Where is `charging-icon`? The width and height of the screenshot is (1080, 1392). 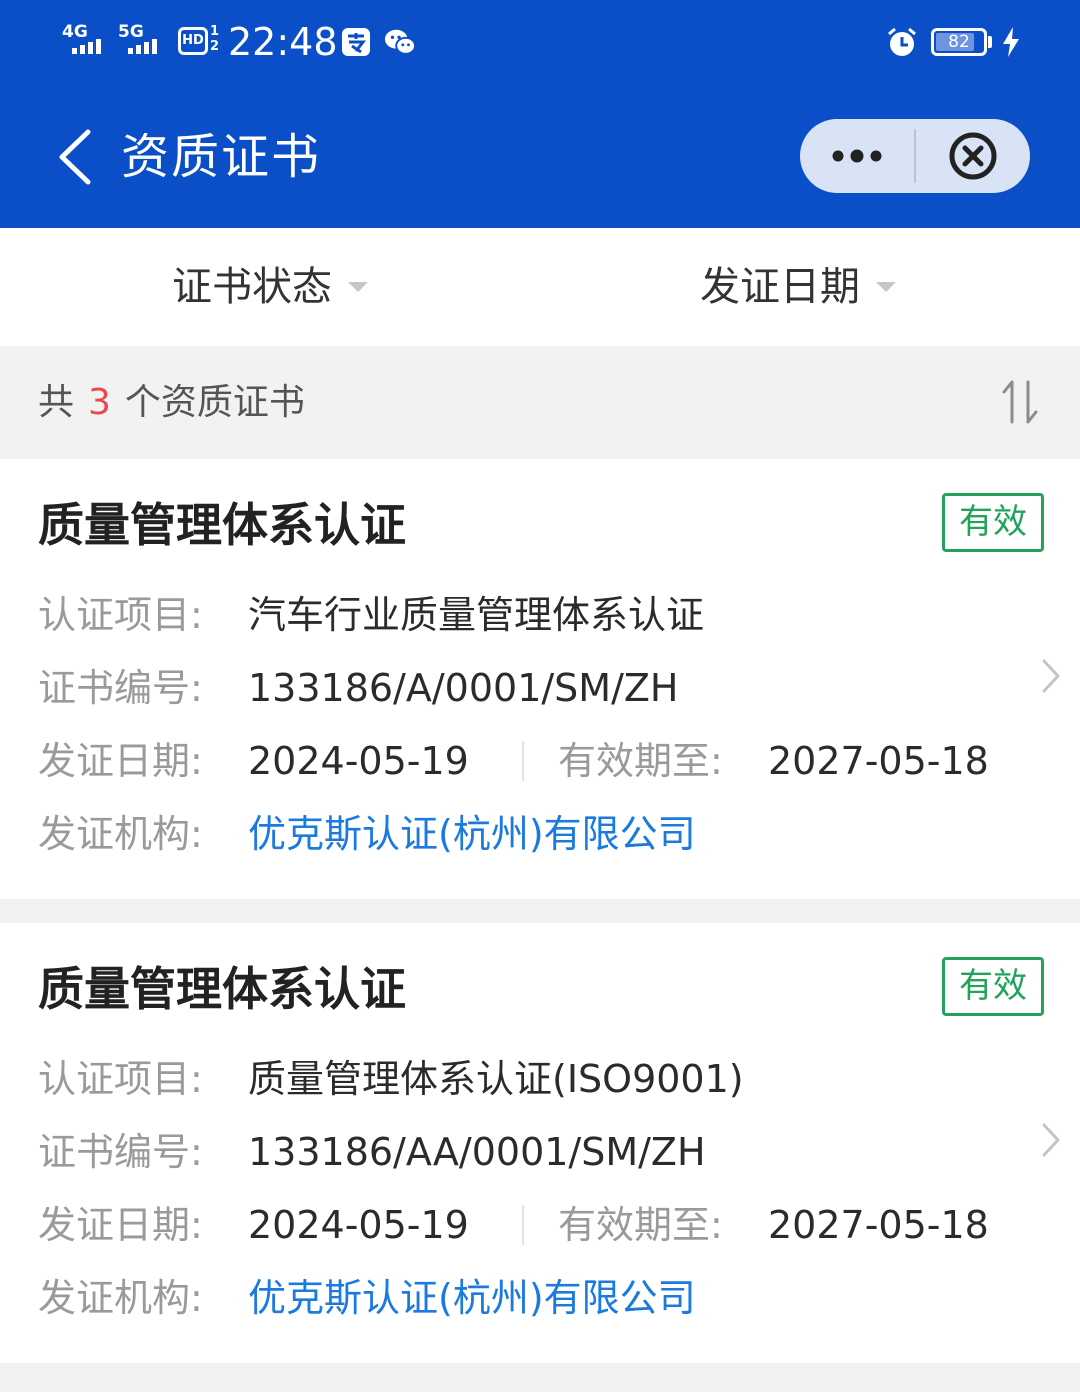 charging-icon is located at coordinates (1011, 42).